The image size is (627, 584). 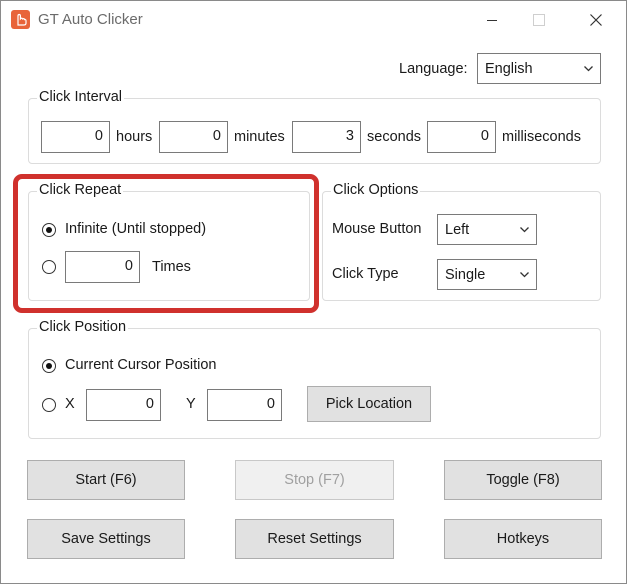 I want to click on y-input: 0, so click(x=244, y=405).